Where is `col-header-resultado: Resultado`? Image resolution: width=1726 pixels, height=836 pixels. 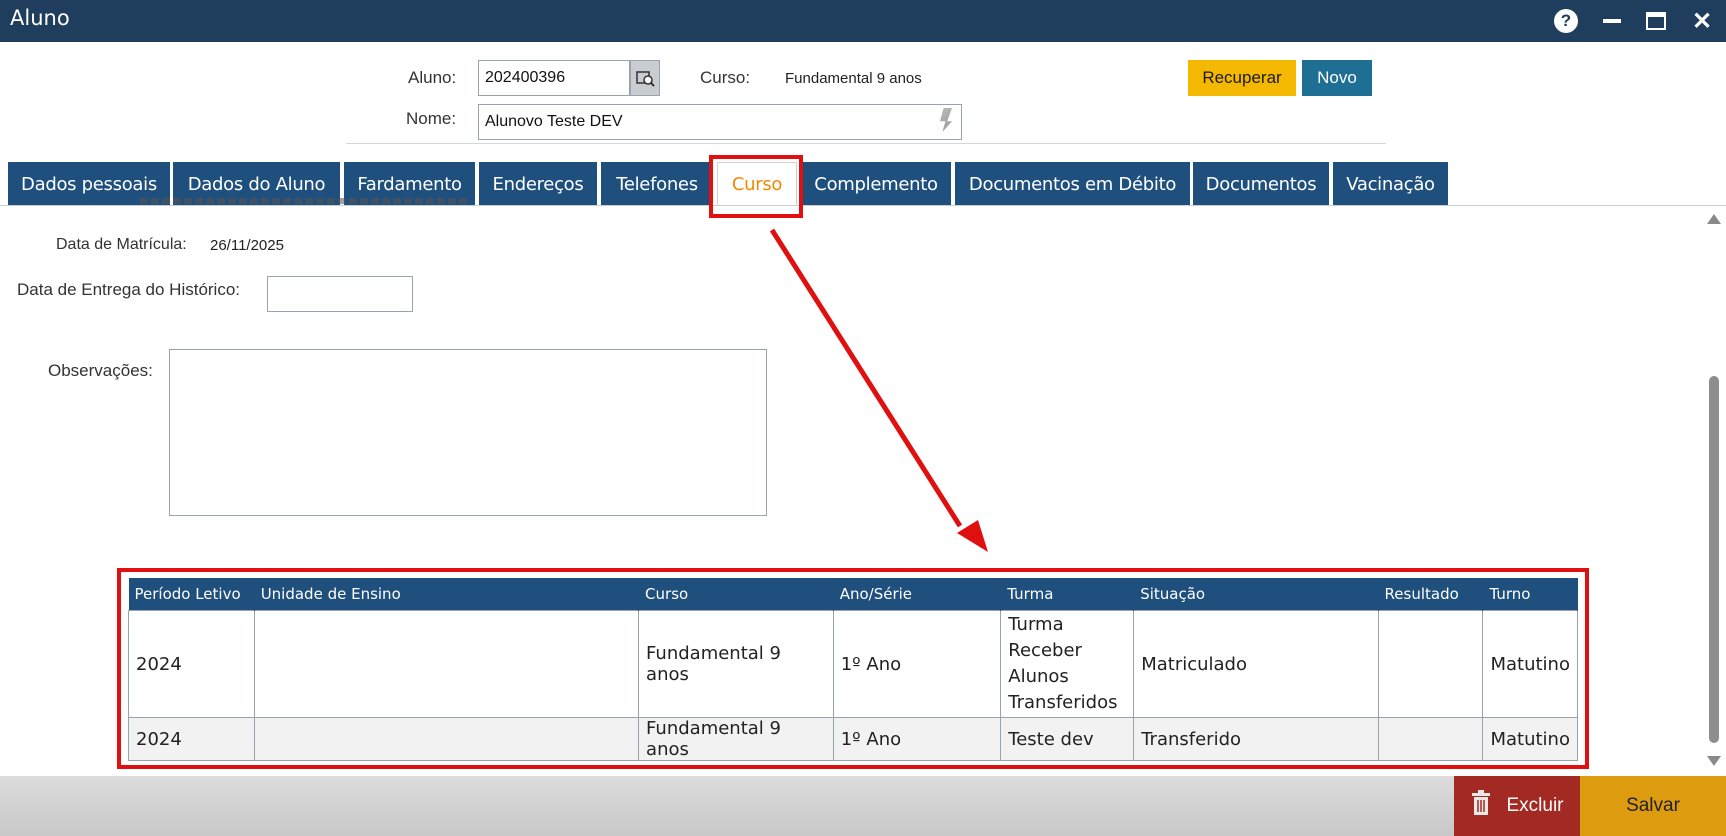 col-header-resultado: Resultado is located at coordinates (1431, 594).